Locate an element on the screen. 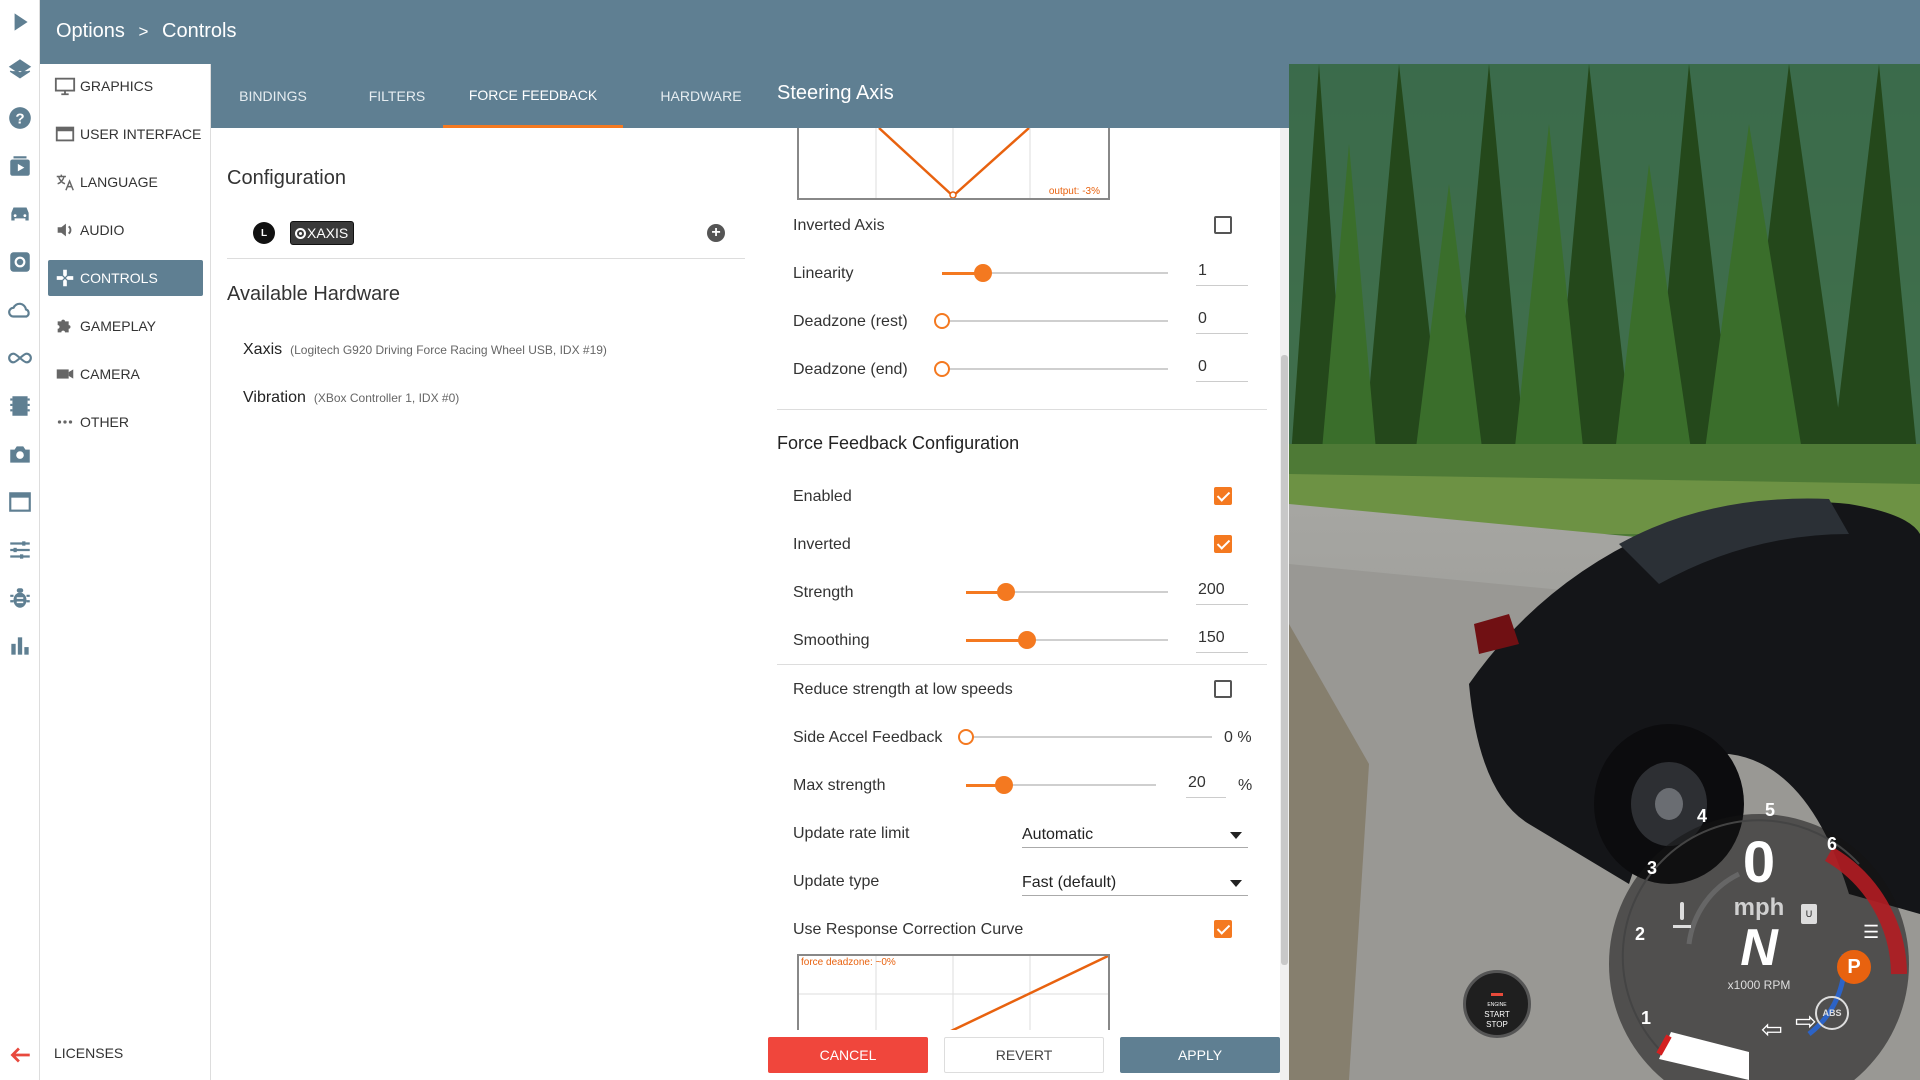  deadzone-end-slider is located at coordinates (1051, 369).